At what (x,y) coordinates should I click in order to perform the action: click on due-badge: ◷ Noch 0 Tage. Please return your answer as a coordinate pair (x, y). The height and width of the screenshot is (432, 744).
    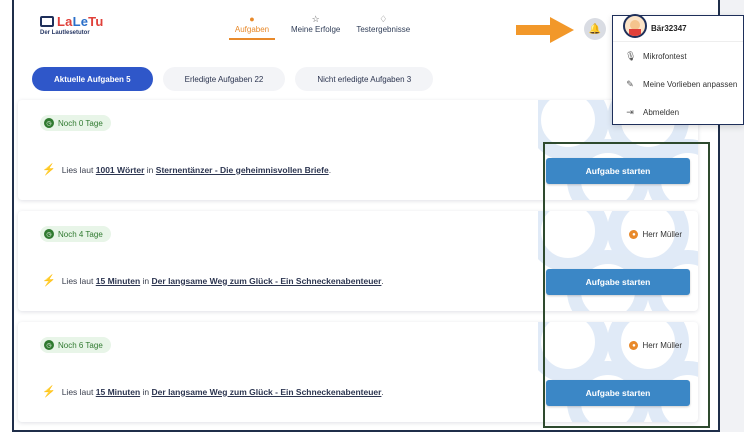
    Looking at the image, I should click on (75, 123).